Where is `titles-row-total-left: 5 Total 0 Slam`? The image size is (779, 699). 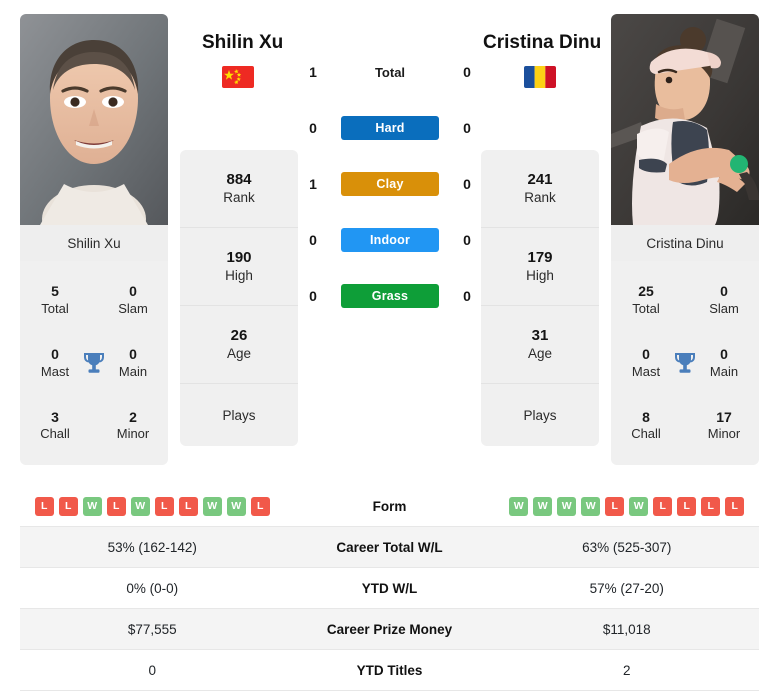
titles-row-total-left: 5 Total 0 Slam is located at coordinates (94, 300).